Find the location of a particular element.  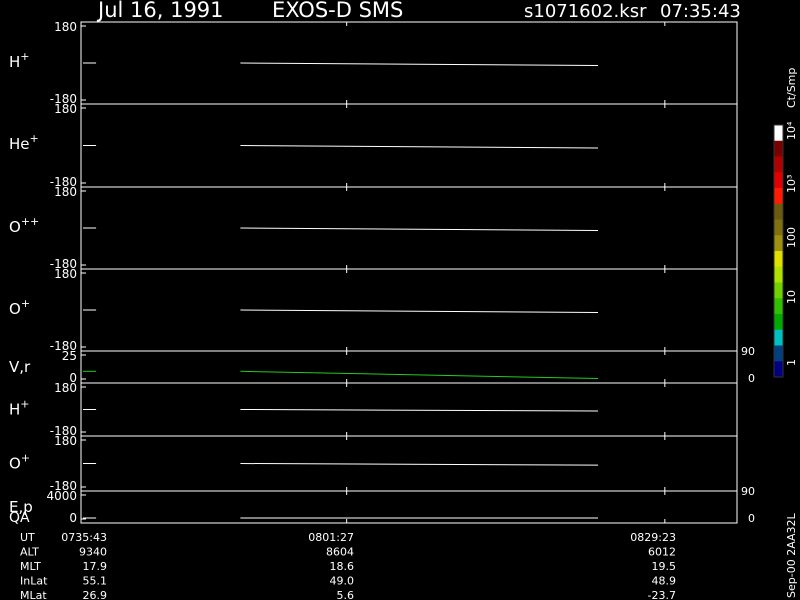

ephemeris-value: 48.9 is located at coordinates (664, 581).